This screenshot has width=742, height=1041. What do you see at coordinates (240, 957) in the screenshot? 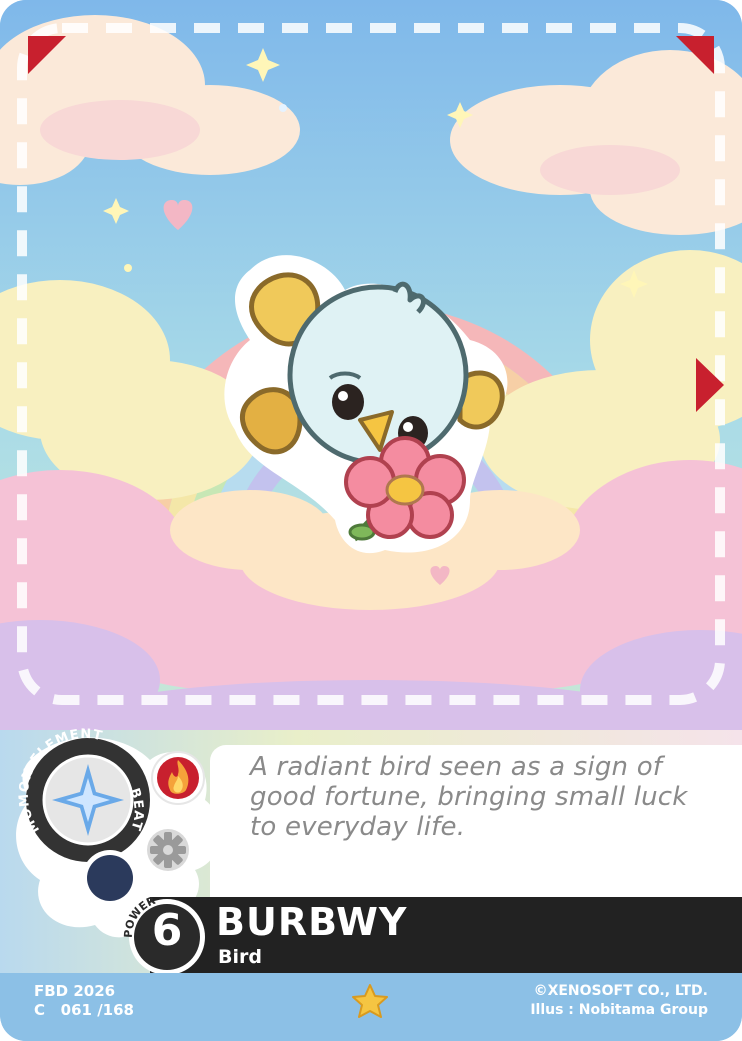
I see `card-type: Bird` at bounding box center [240, 957].